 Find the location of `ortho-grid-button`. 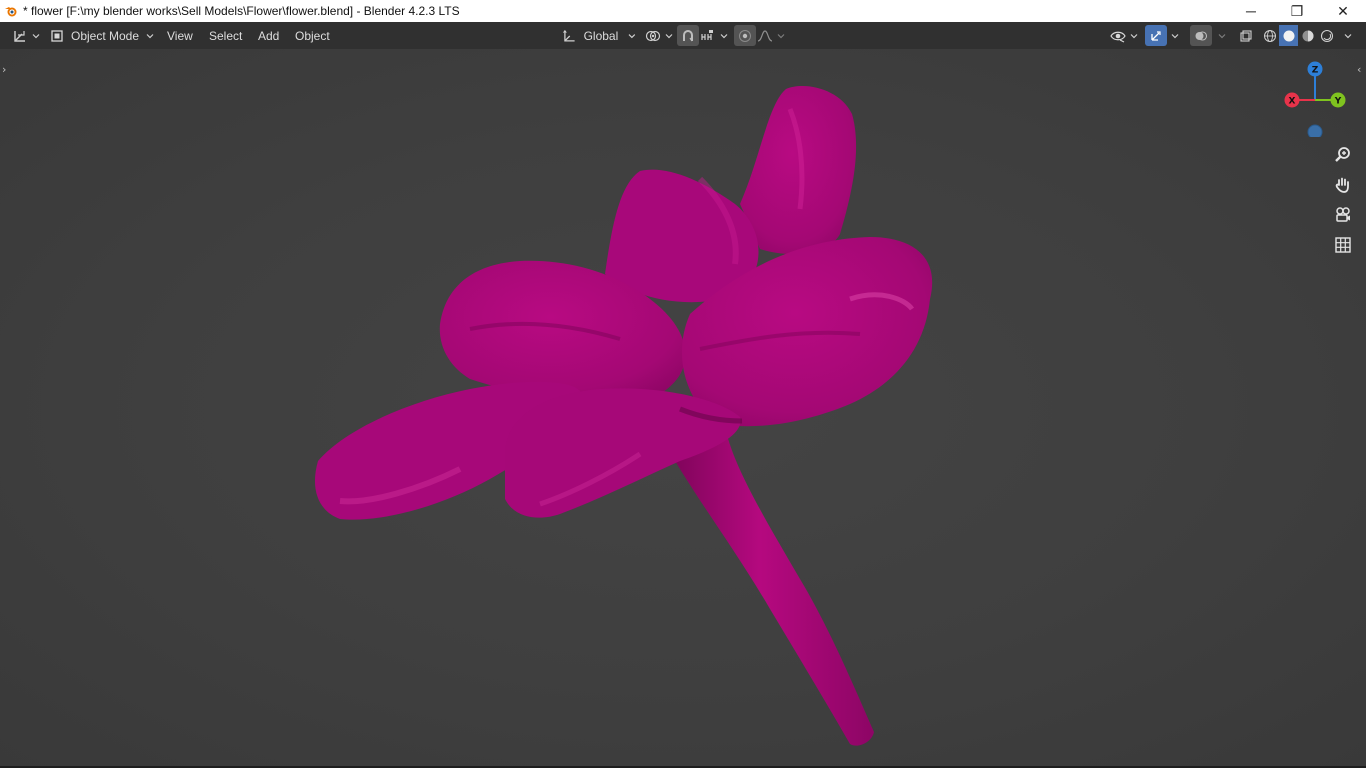

ortho-grid-button is located at coordinates (1343, 245).